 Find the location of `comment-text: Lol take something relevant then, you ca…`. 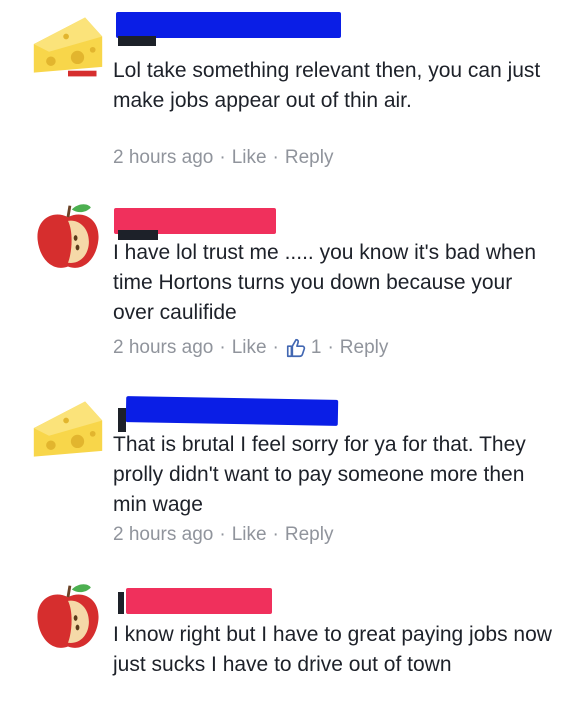

comment-text: Lol take something relevant then, you ca… is located at coordinates (327, 85).